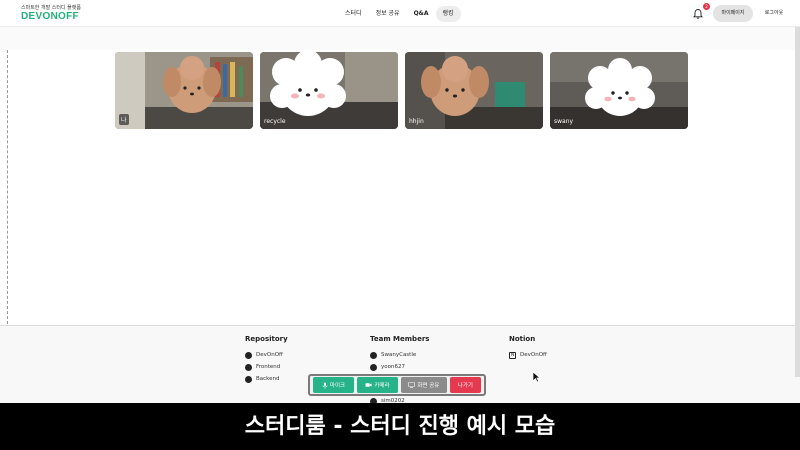 The width and height of the screenshot is (800, 450). What do you see at coordinates (564, 121) in the screenshot?
I see `participant-name: swany` at bounding box center [564, 121].